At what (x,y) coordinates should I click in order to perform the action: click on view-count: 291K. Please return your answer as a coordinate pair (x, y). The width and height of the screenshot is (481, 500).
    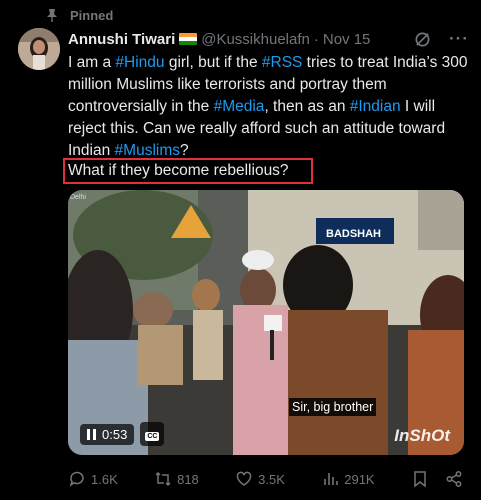
    Looking at the image, I should click on (359, 479).